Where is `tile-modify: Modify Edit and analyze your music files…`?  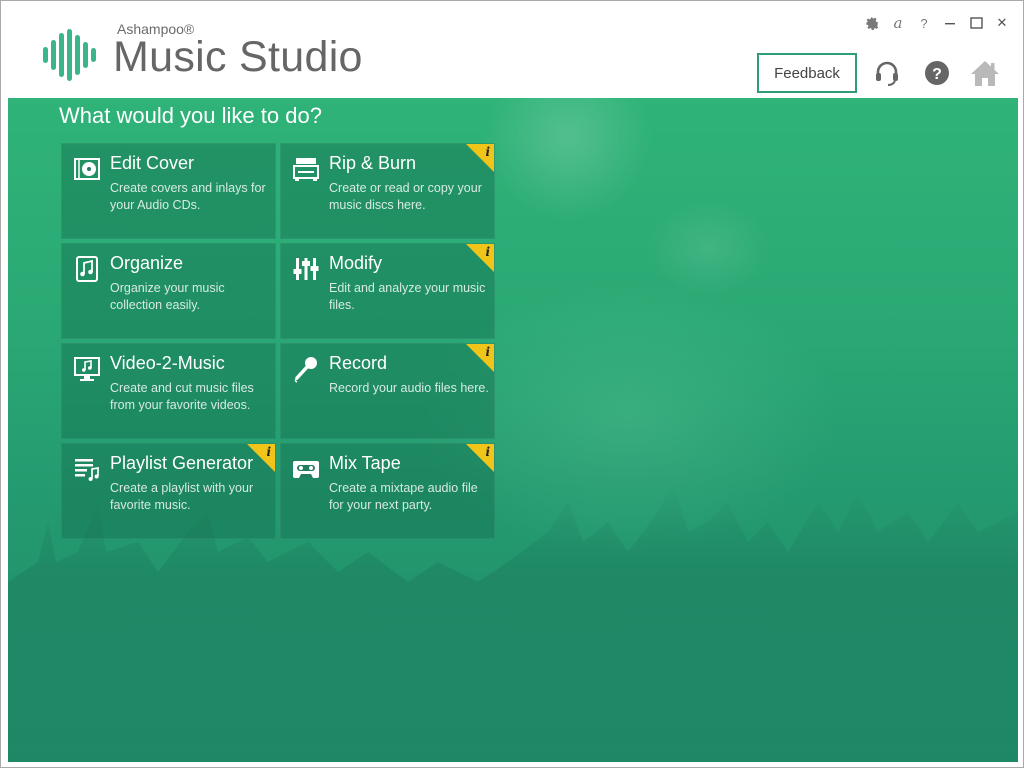
tile-modify: Modify Edit and analyze your music files… is located at coordinates (387, 291).